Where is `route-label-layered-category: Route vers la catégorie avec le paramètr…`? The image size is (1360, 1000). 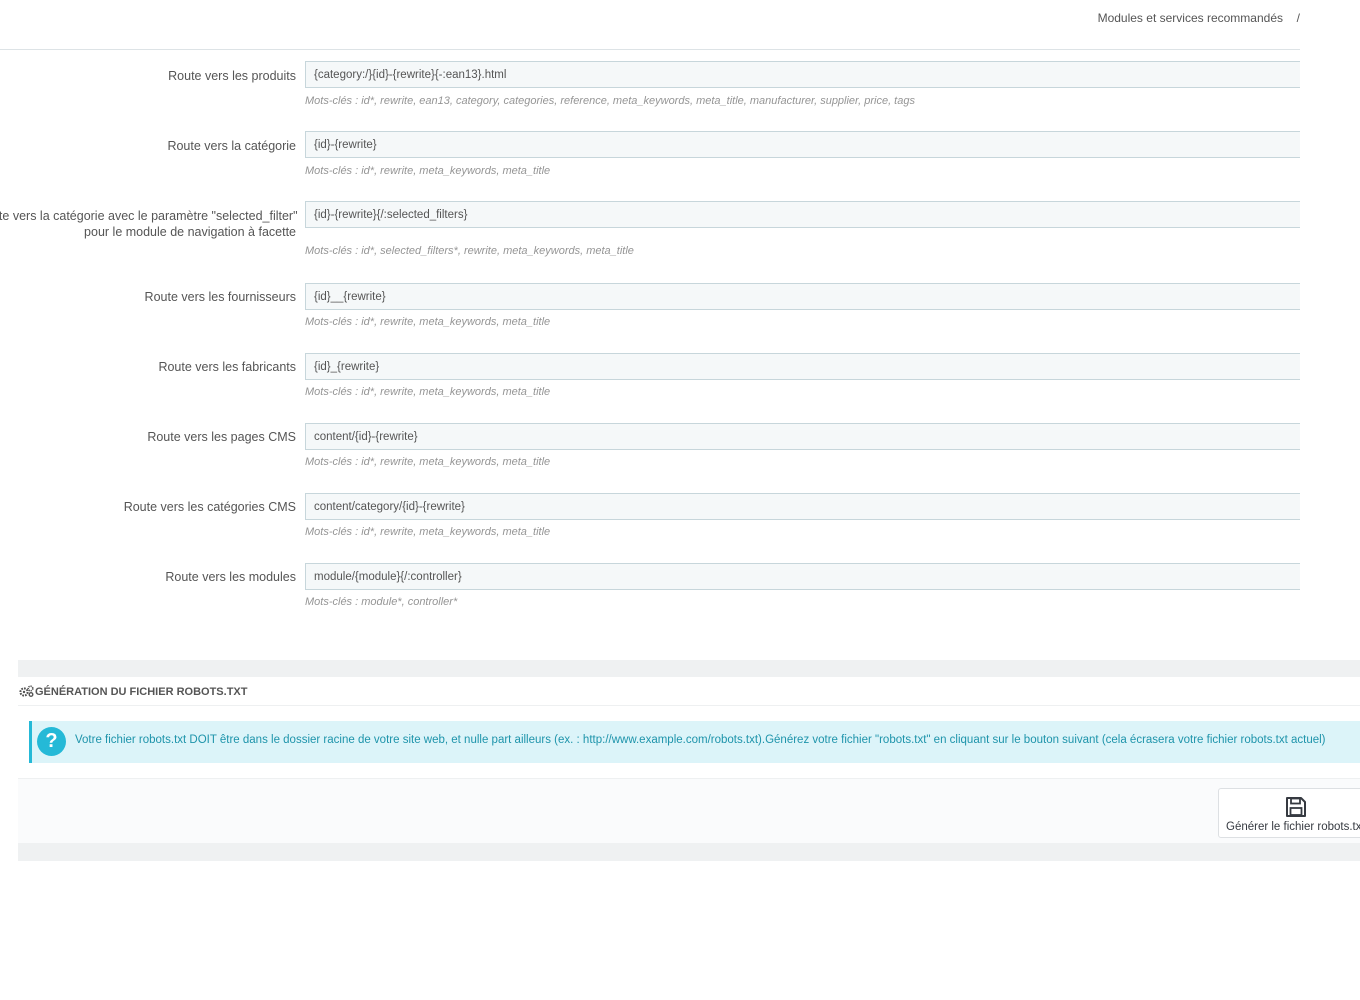 route-label-layered-category: Route vers la catégorie avec le paramètr… is located at coordinates (149, 224).